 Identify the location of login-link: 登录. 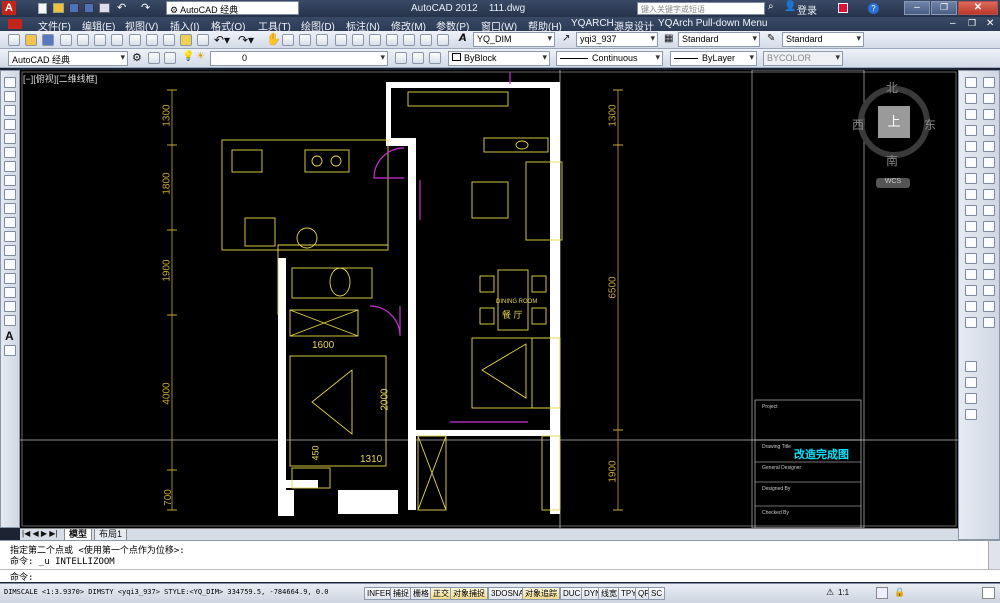
(807, 9).